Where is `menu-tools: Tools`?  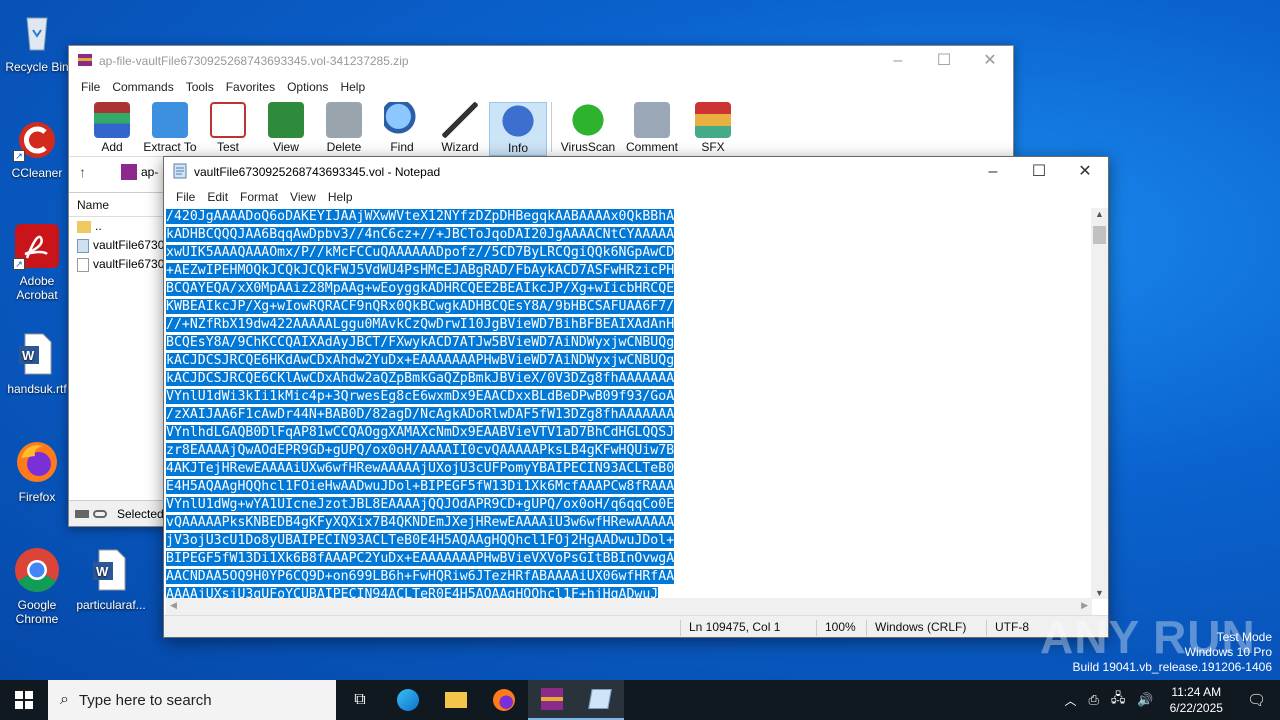 menu-tools: Tools is located at coordinates (200, 87).